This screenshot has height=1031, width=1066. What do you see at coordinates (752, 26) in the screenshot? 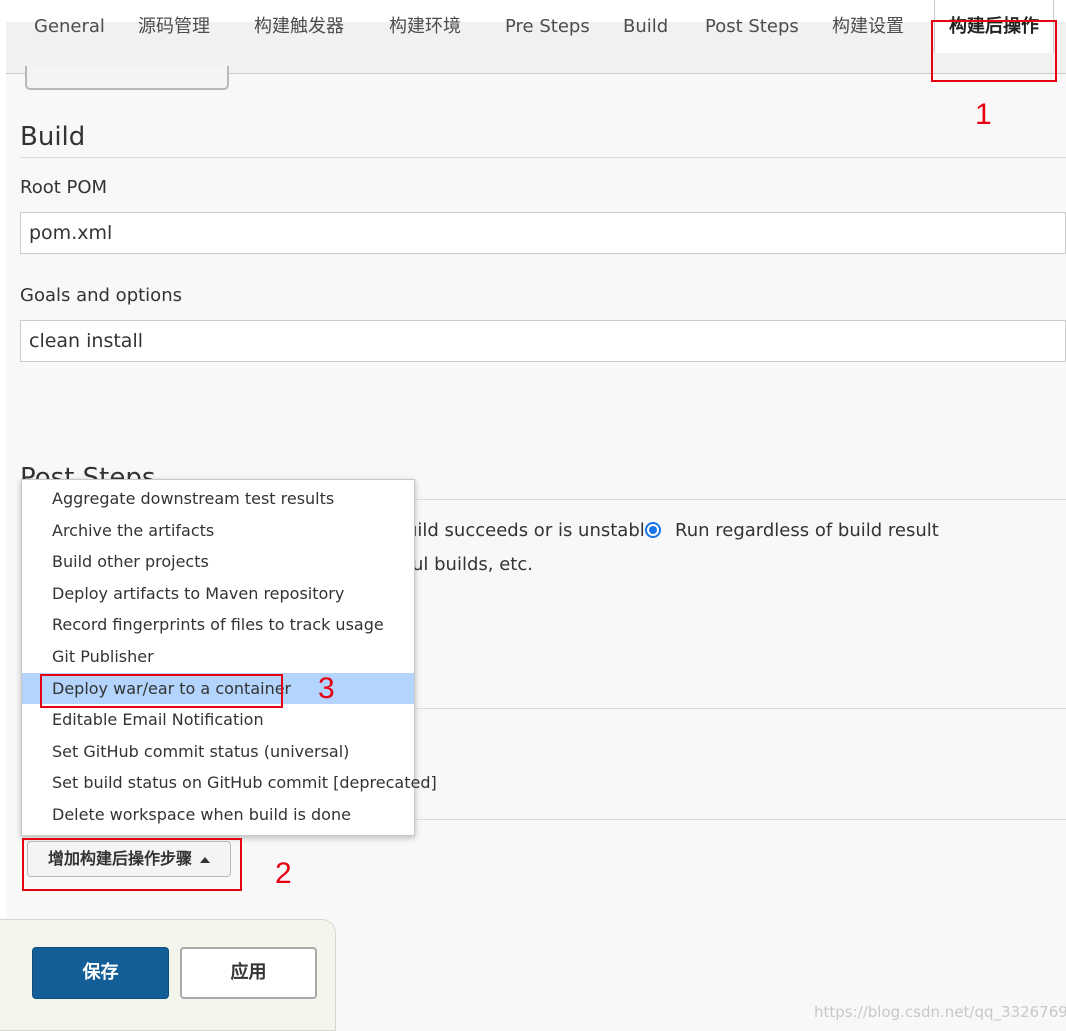
I see `tab-post-steps: Post Steps` at bounding box center [752, 26].